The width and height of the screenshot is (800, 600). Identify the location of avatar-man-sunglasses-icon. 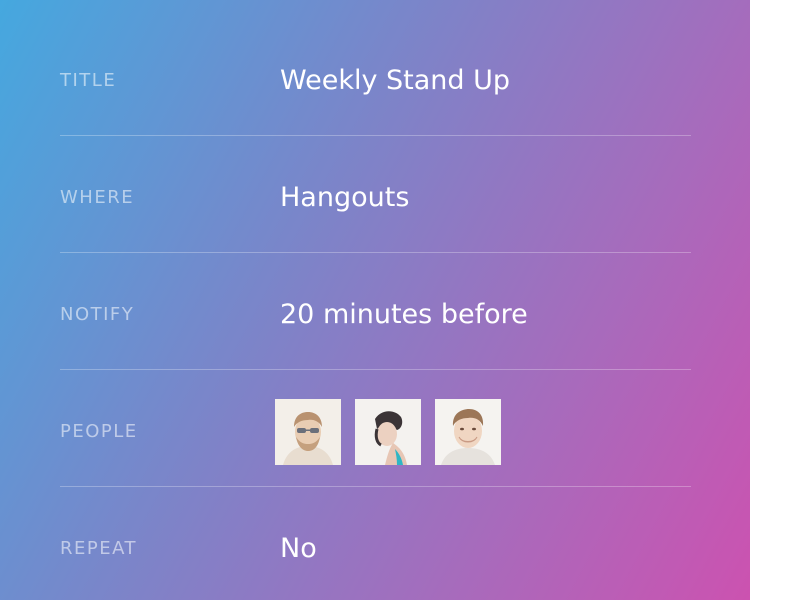
(308, 431).